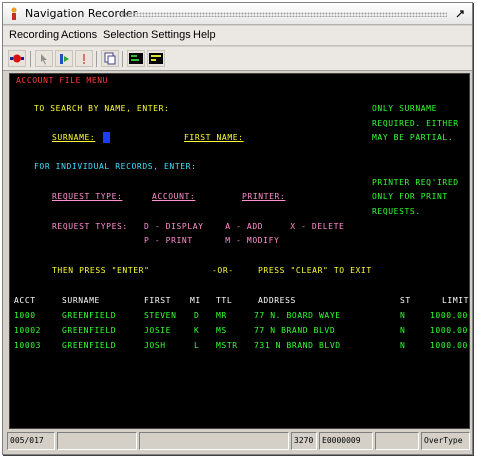  Describe the element at coordinates (456, 300) in the screenshot. I see `column-limit: LIMIT` at that location.